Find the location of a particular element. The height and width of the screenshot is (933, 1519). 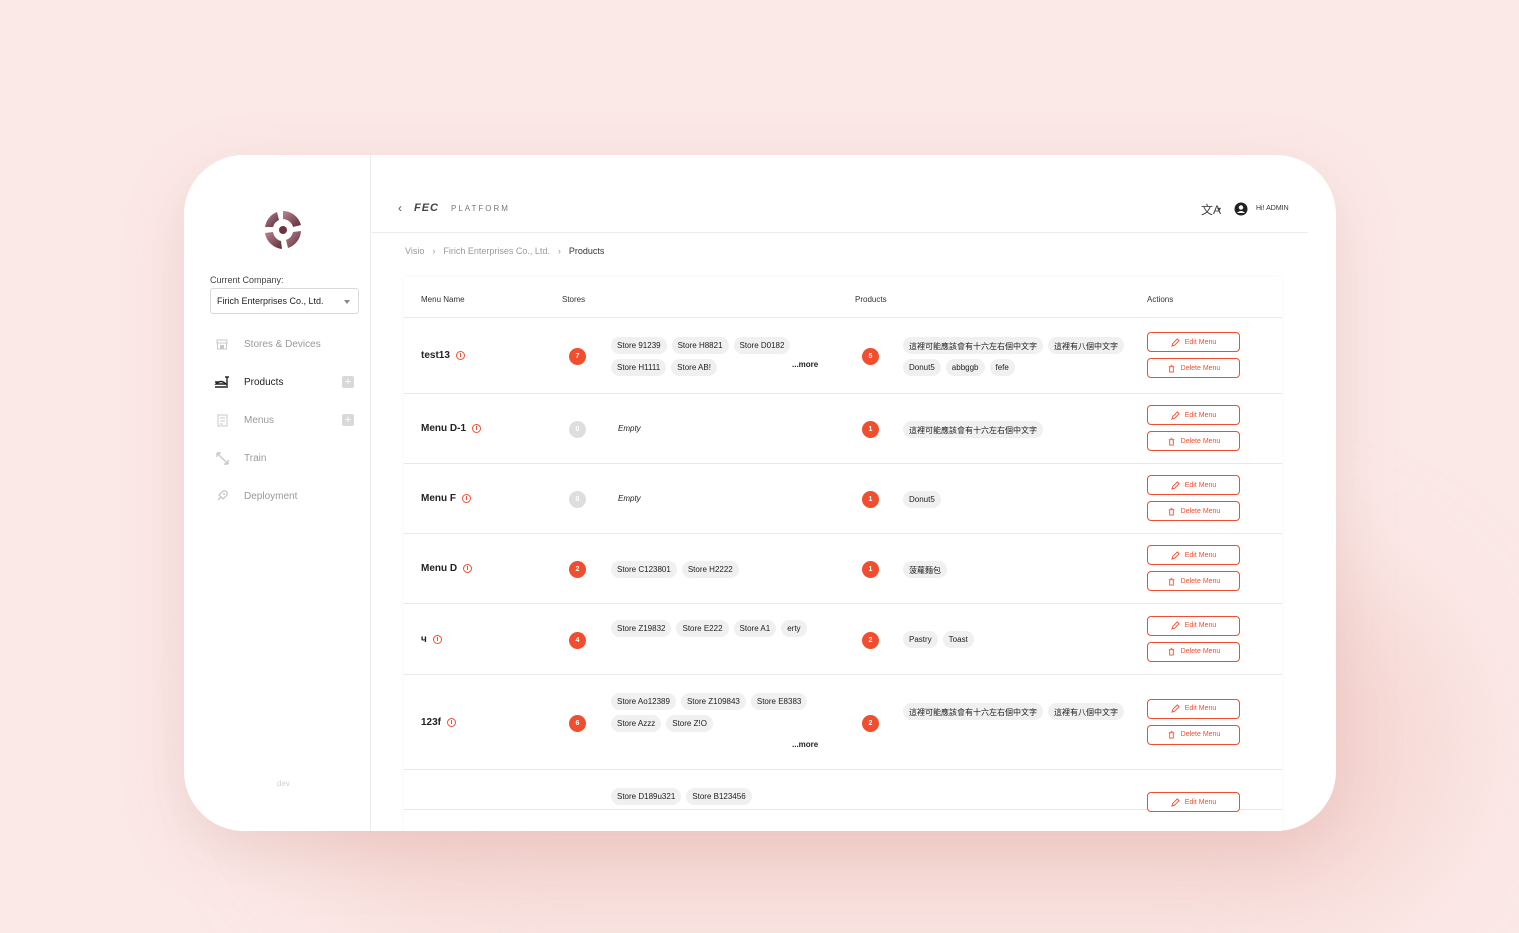

user-greeting: Hi! ADMIN is located at coordinates (1272, 208).